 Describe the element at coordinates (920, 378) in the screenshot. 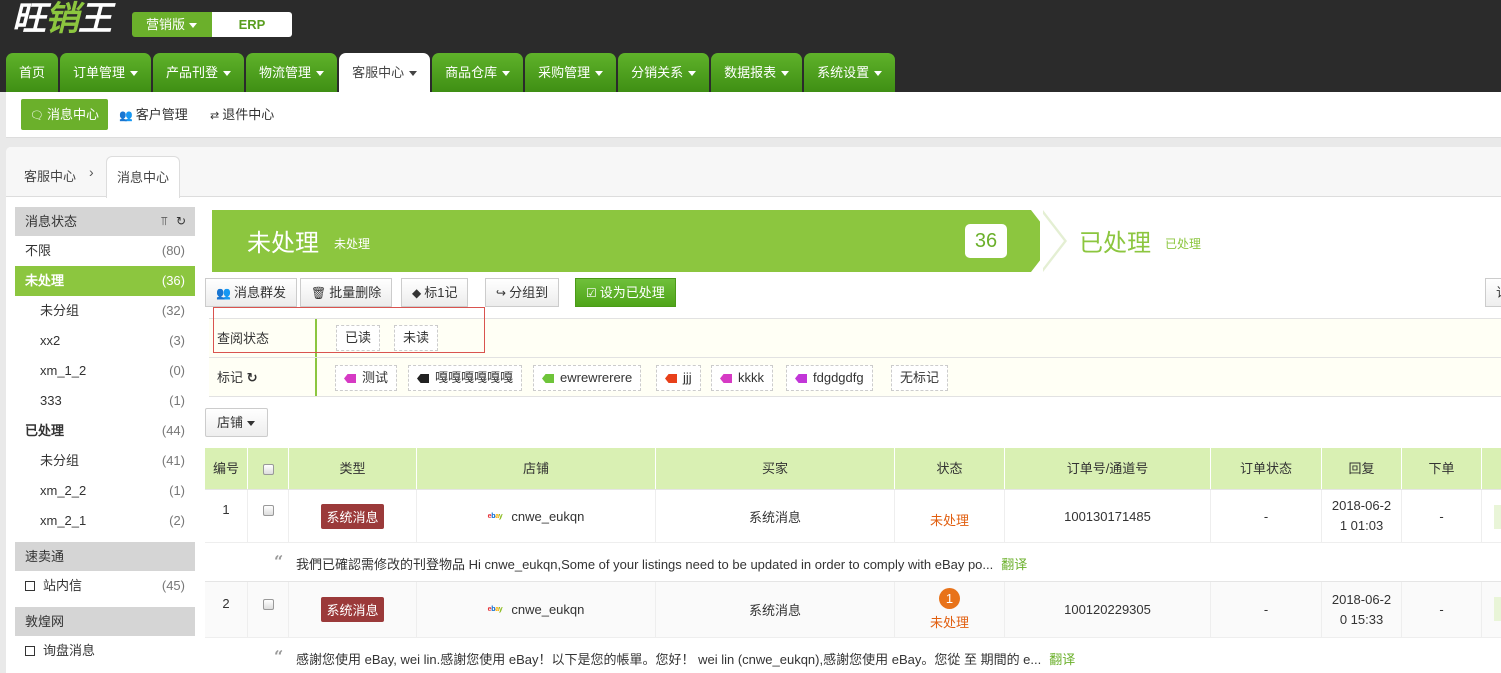

I see `tag-chip-untagged: 无标记` at that location.